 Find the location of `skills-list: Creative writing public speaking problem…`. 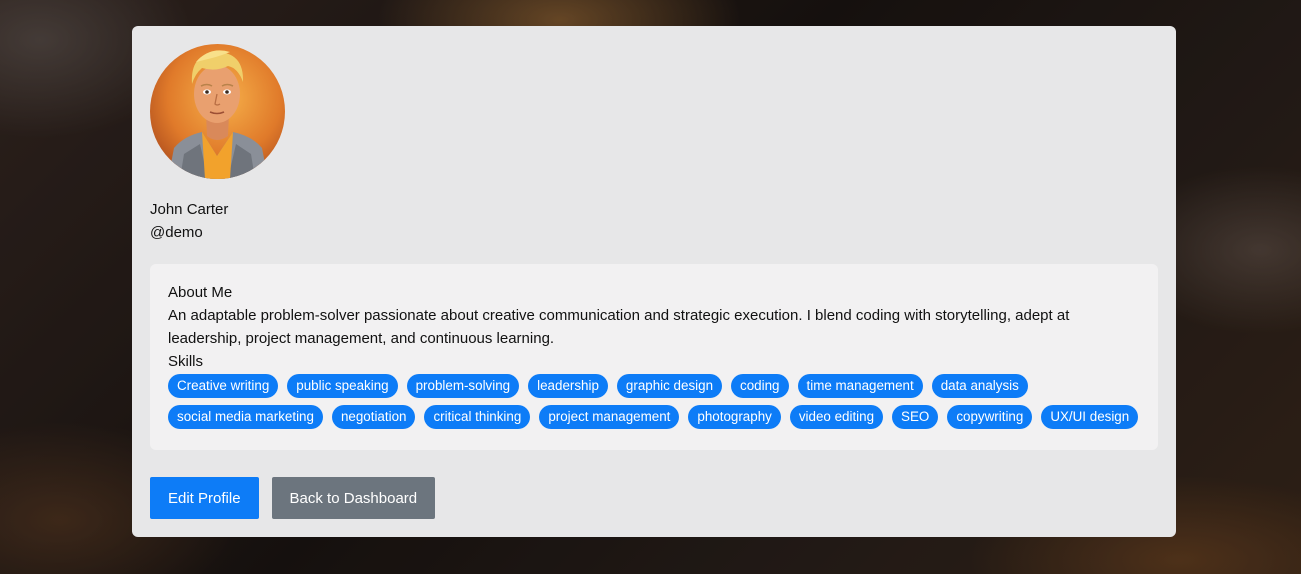

skills-list: Creative writing public speaking problem… is located at coordinates (654, 401).